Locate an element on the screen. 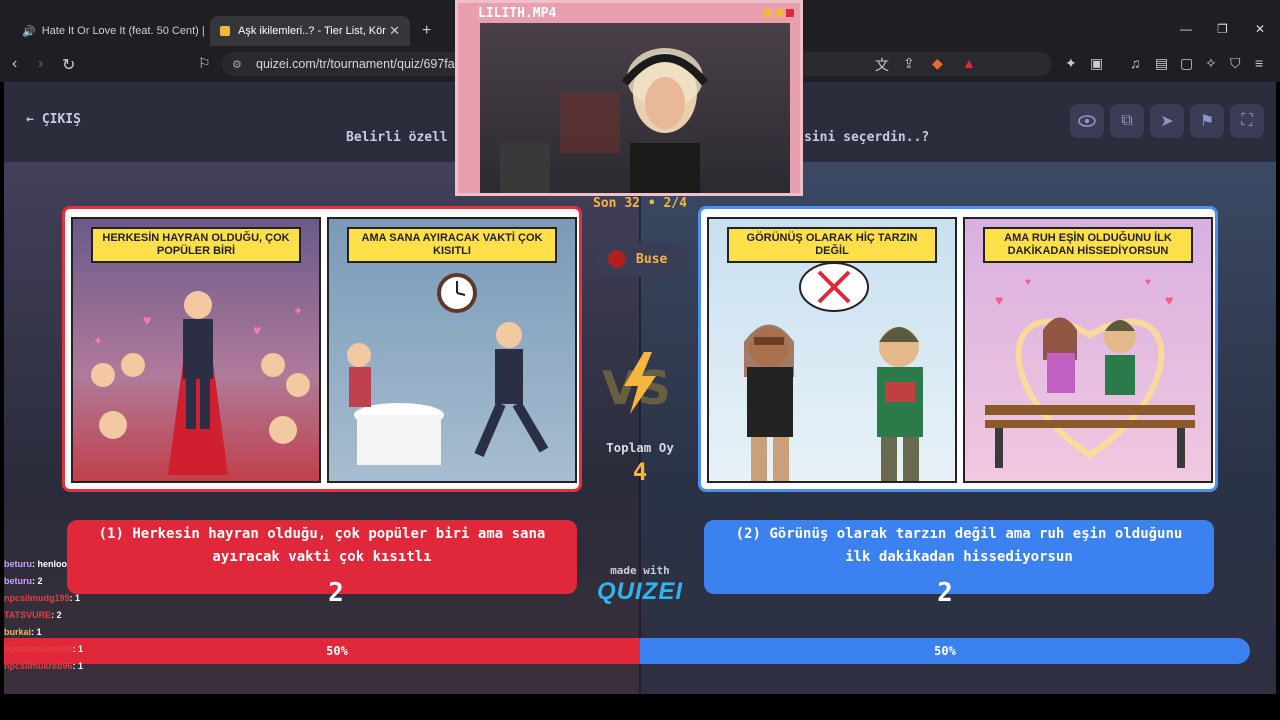 The width and height of the screenshot is (1280, 720). webcam-overlay: LILITH.MP4 is located at coordinates (629, 98).